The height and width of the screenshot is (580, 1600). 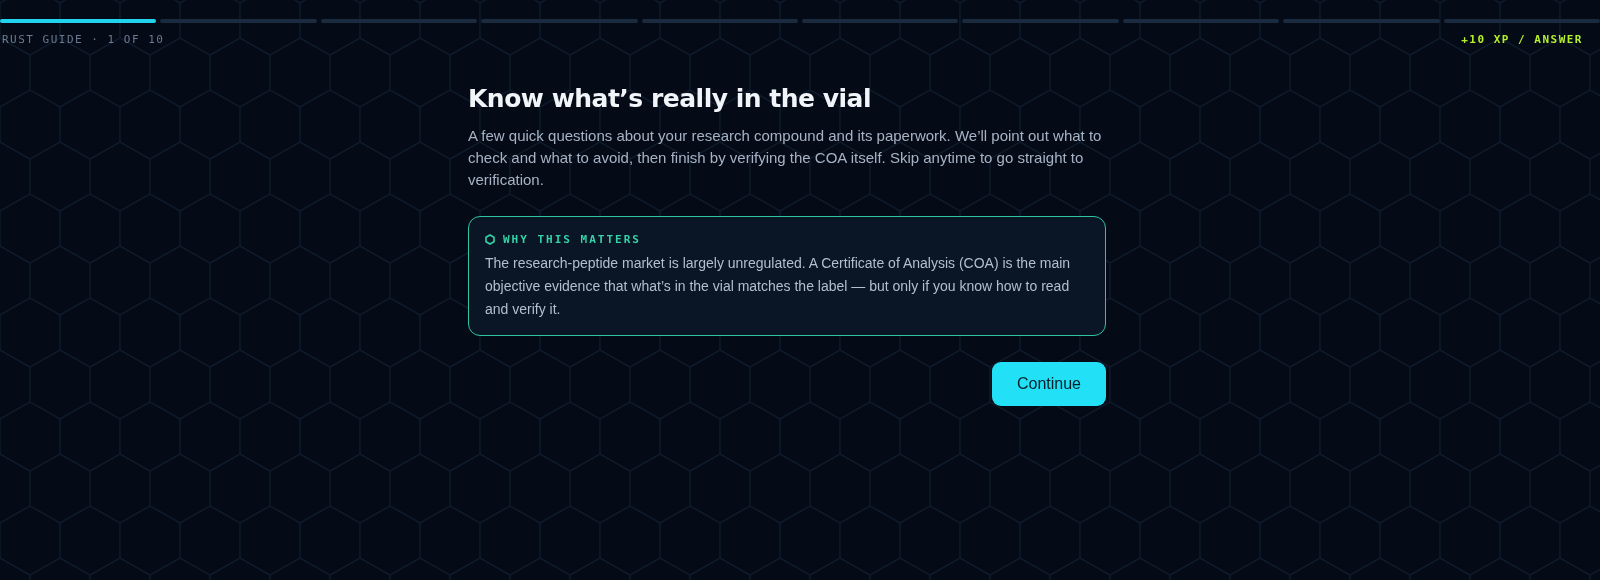 What do you see at coordinates (785, 158) in the screenshot?
I see `intro-text: A few quick questions about your research compound and its paperwork. We’ll point out what to check and what to avoid, then finish by verifying the COA itself. Skip anytime to go straight to verification.` at bounding box center [785, 158].